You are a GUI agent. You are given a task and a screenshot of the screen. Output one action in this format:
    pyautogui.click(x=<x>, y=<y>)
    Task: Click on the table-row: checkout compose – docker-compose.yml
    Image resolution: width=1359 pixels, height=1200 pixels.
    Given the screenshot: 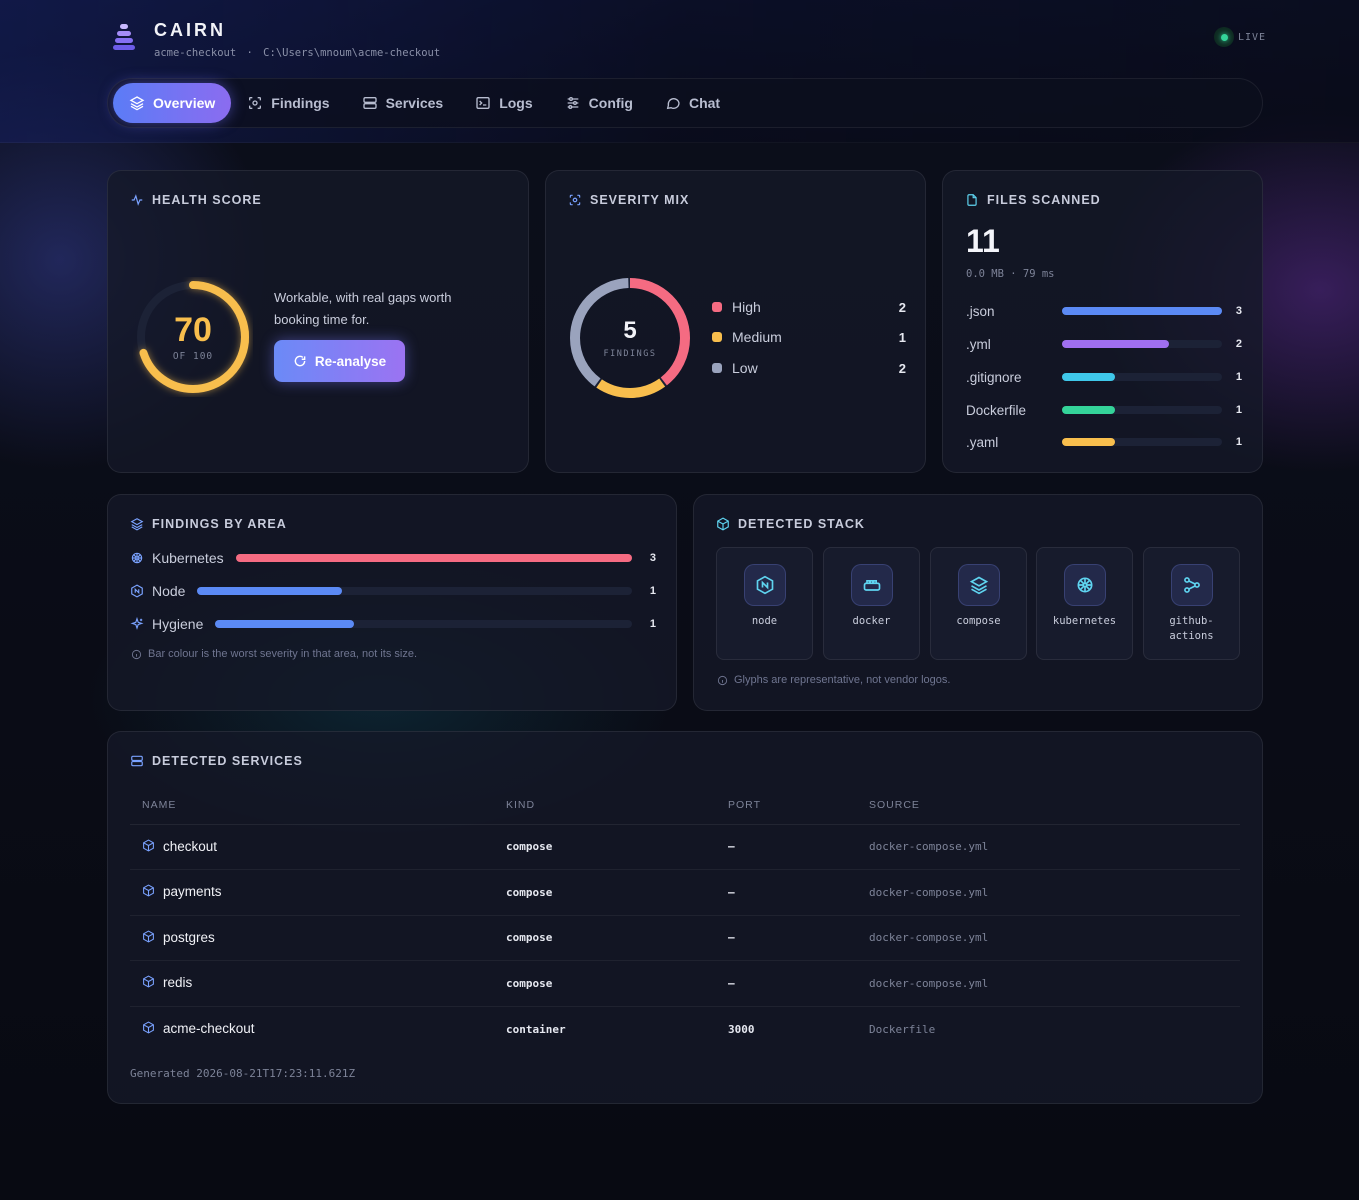 What is the action you would take?
    pyautogui.click(x=685, y=847)
    